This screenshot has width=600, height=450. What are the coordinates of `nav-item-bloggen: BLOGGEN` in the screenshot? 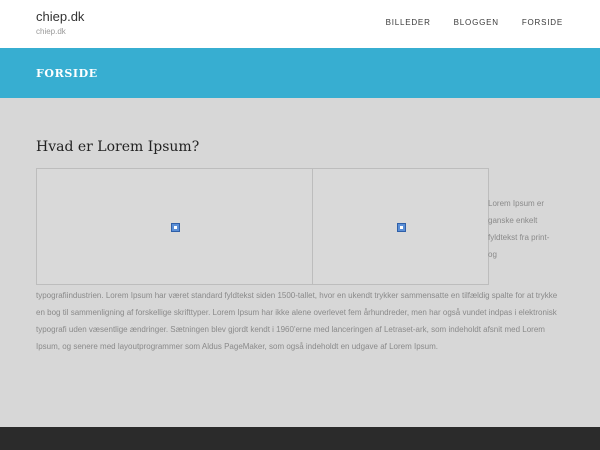 It's located at (476, 23).